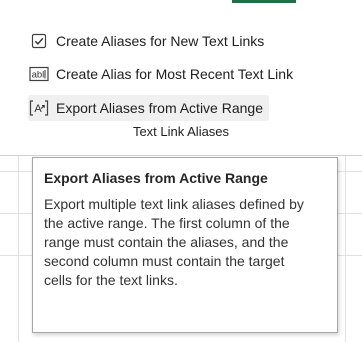  I want to click on group-label: Text Link Aliases, so click(181, 131).